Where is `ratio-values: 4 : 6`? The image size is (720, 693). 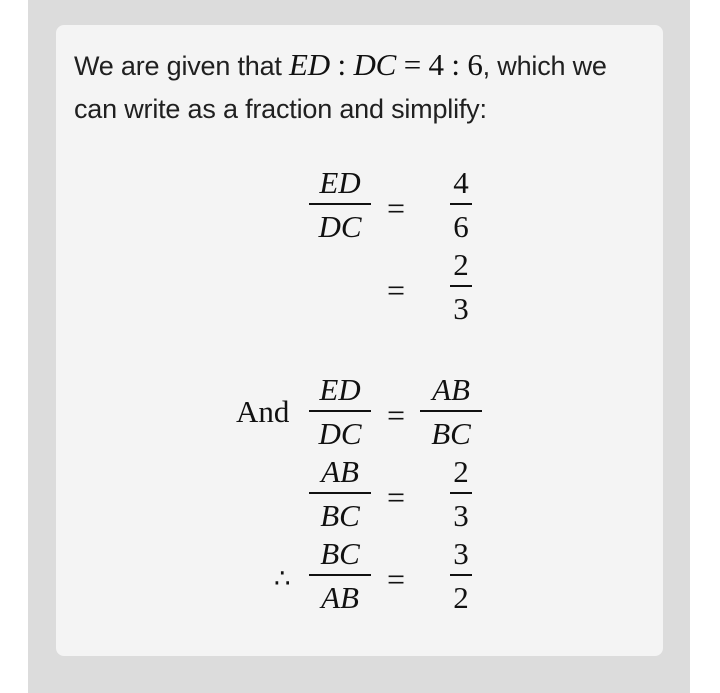 ratio-values: 4 : 6 is located at coordinates (455, 64).